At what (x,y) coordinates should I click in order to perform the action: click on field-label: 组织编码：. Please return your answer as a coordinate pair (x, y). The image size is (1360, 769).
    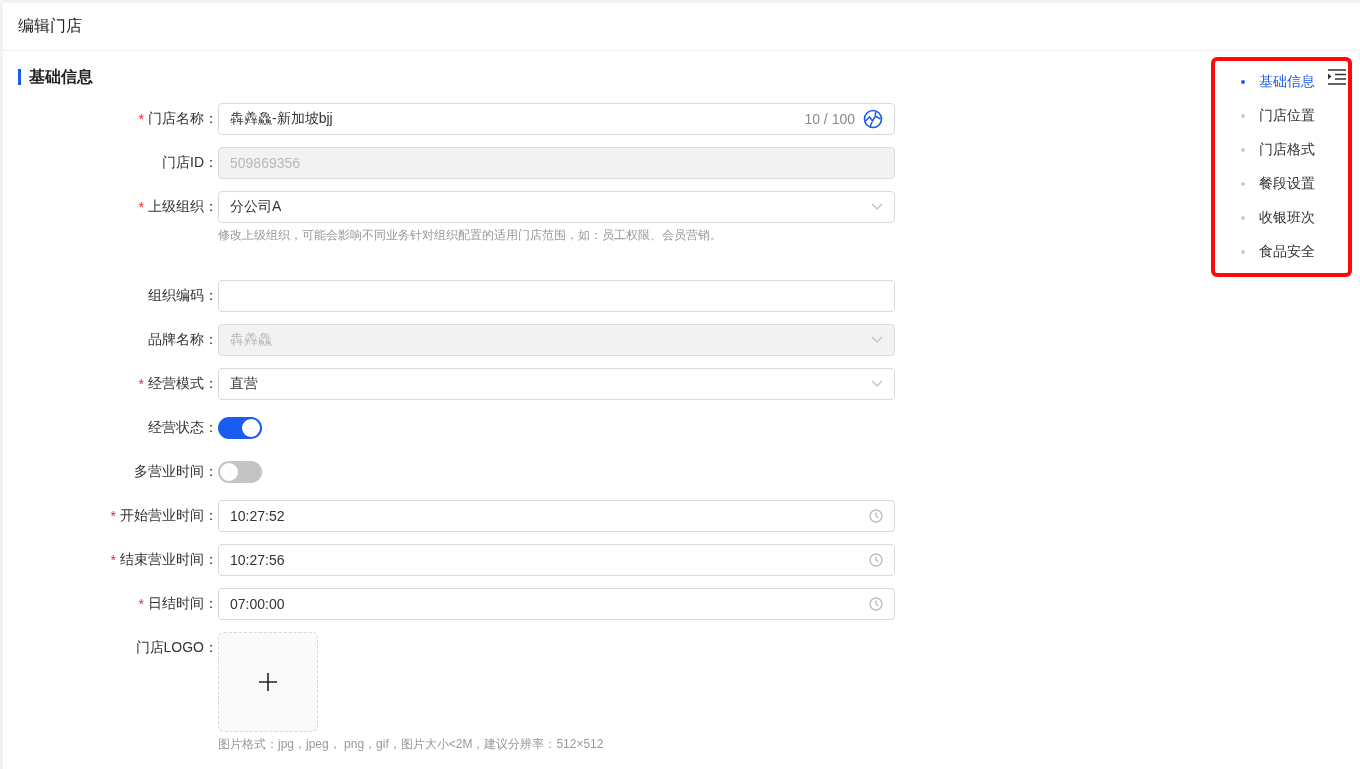
    Looking at the image, I should click on (183, 296).